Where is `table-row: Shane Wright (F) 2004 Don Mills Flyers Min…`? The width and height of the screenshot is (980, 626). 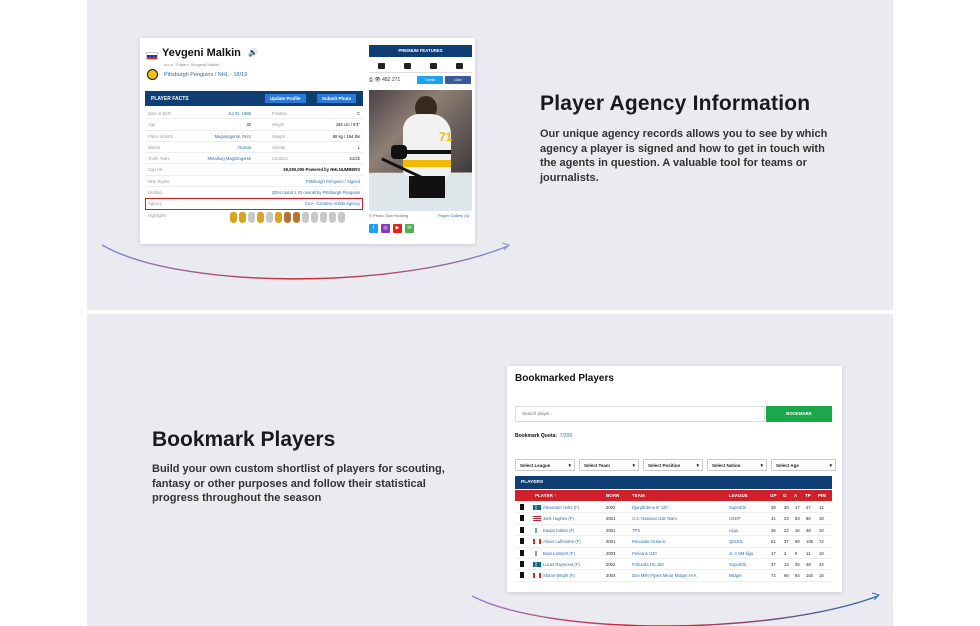
table-row: Shane Wright (F) 2004 Don Mills Flyers Min… is located at coordinates (673, 576).